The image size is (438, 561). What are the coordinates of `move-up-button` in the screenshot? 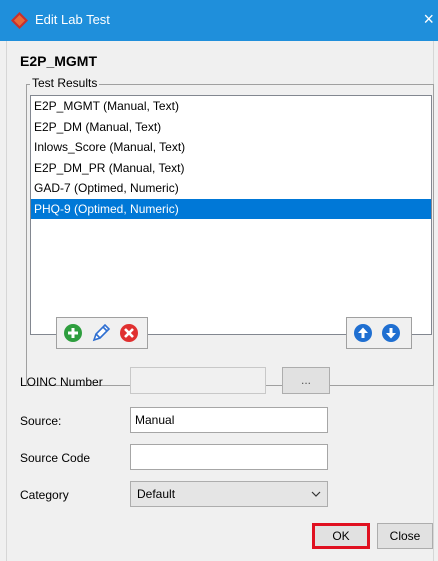 It's located at (363, 333).